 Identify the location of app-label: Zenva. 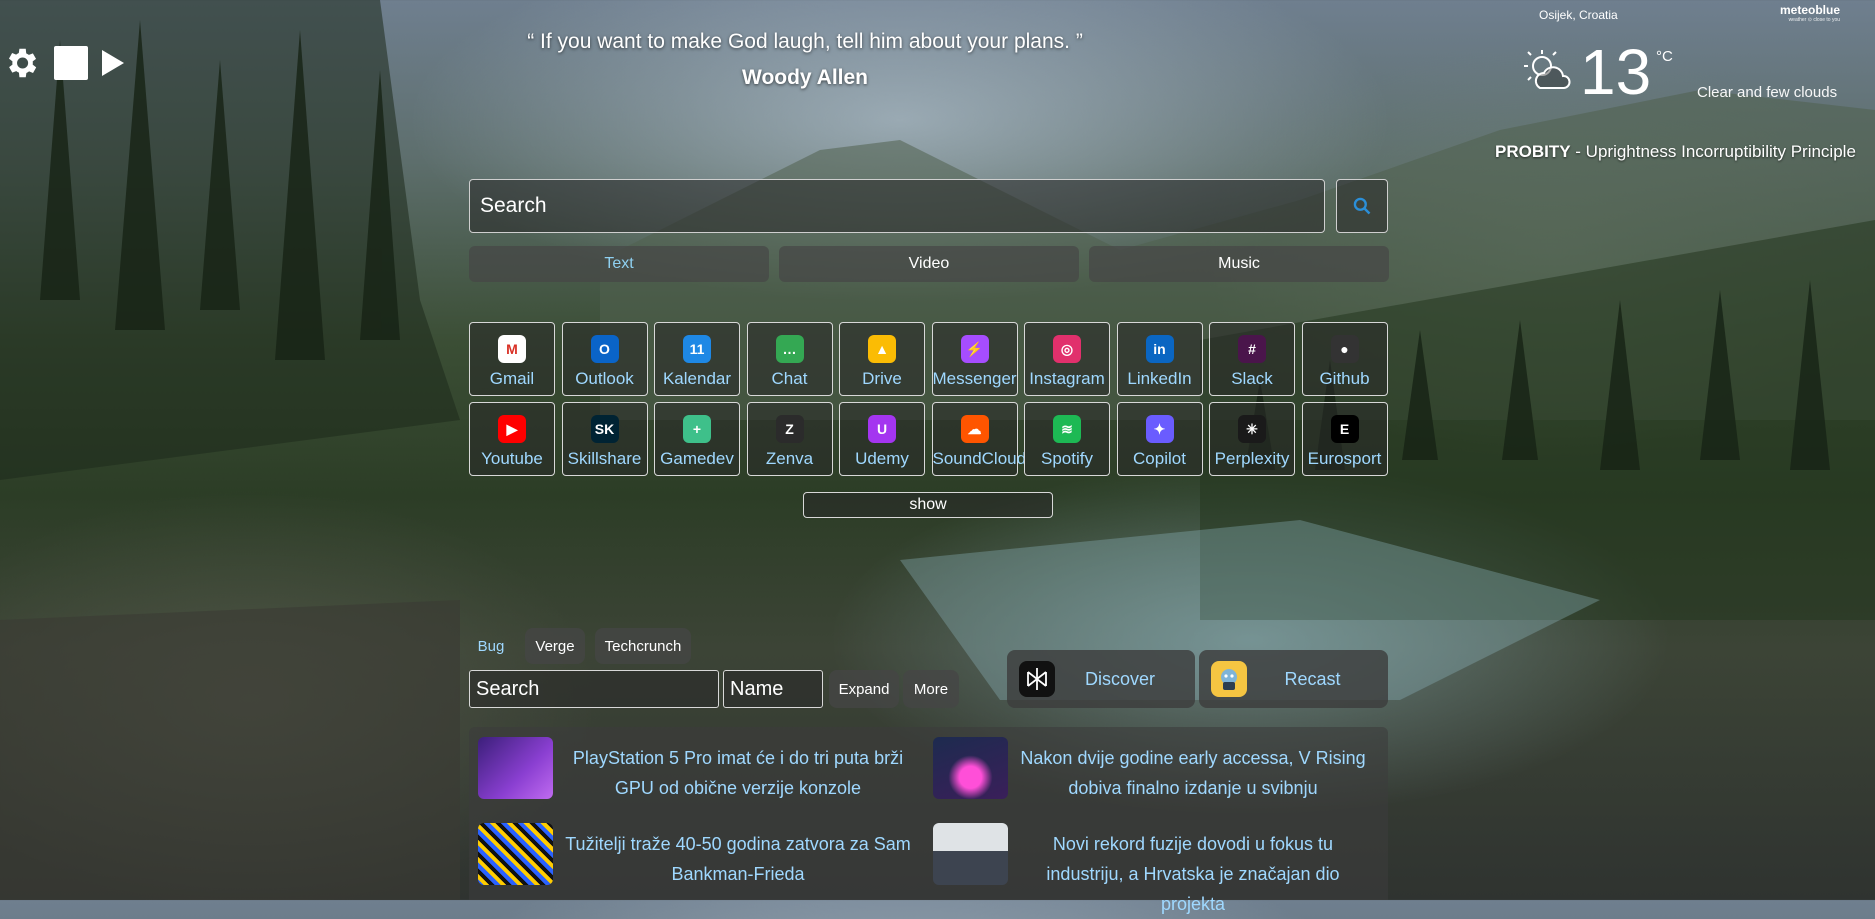
(789, 458).